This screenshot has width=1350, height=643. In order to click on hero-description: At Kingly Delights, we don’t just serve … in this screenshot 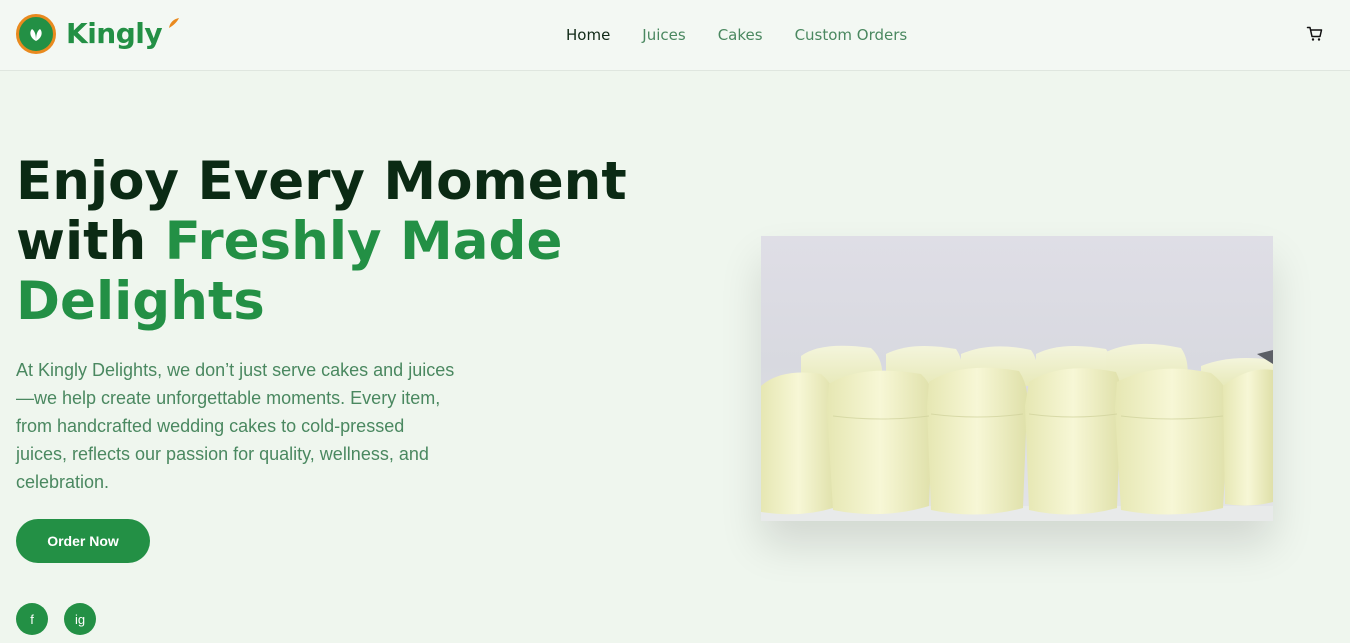, I will do `click(235, 426)`.